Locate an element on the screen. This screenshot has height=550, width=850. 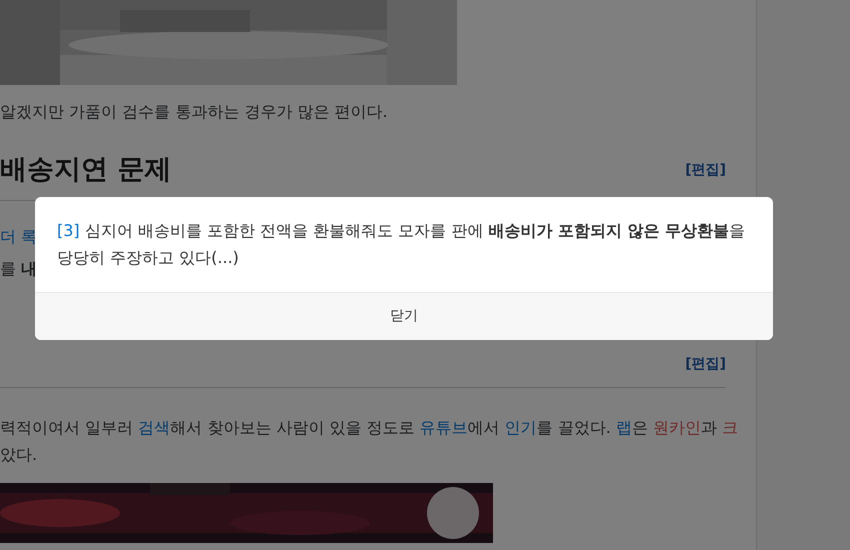
inline-link: 검색 is located at coordinates (154, 427).